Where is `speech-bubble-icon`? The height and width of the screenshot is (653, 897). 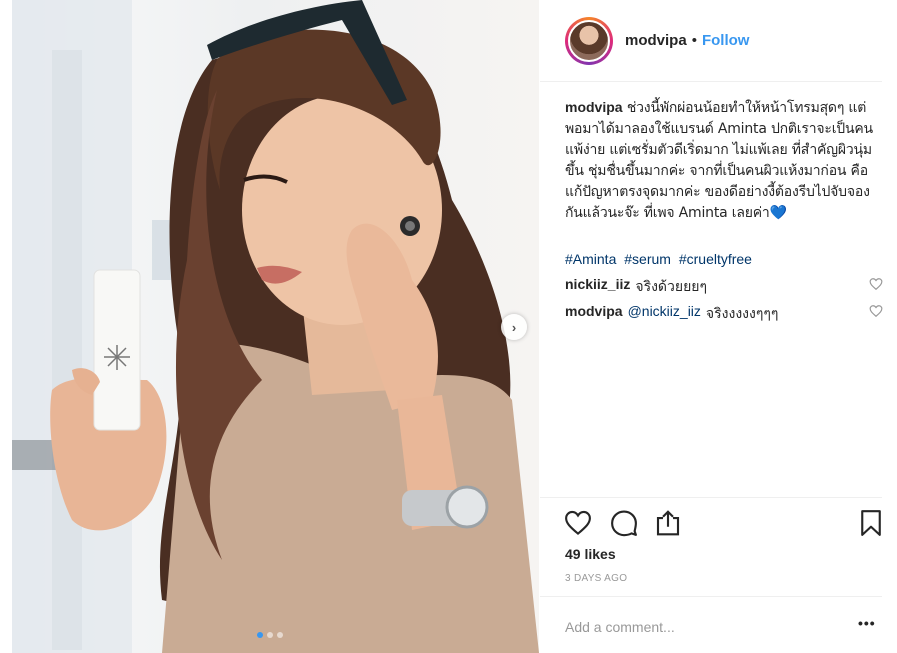
speech-bubble-icon is located at coordinates (624, 523).